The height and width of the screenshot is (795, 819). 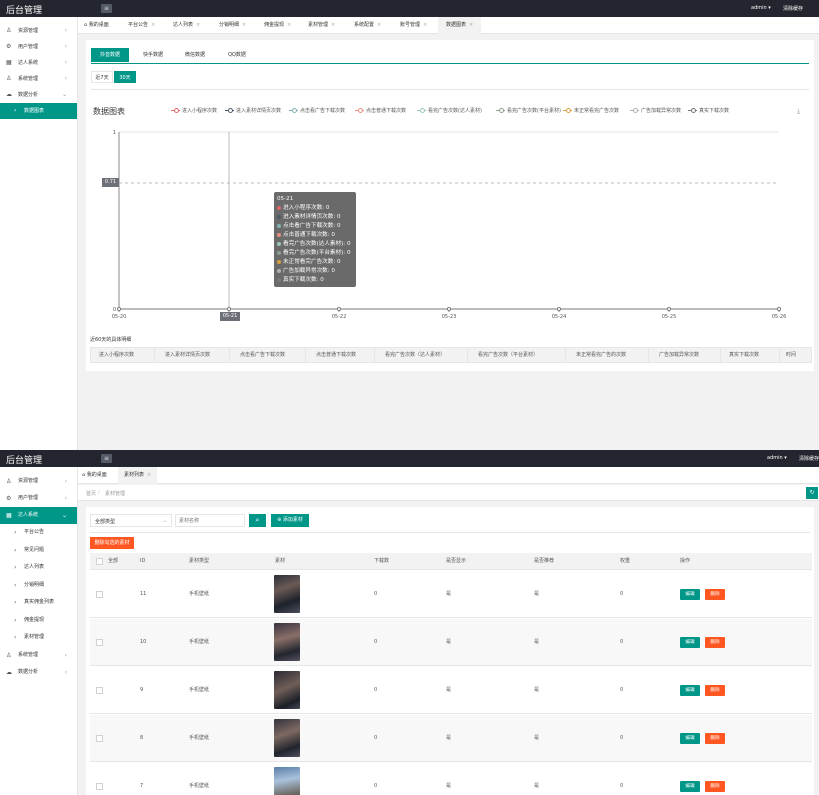 I want to click on detail-title: 近60天的具体明细, so click(x=111, y=340).